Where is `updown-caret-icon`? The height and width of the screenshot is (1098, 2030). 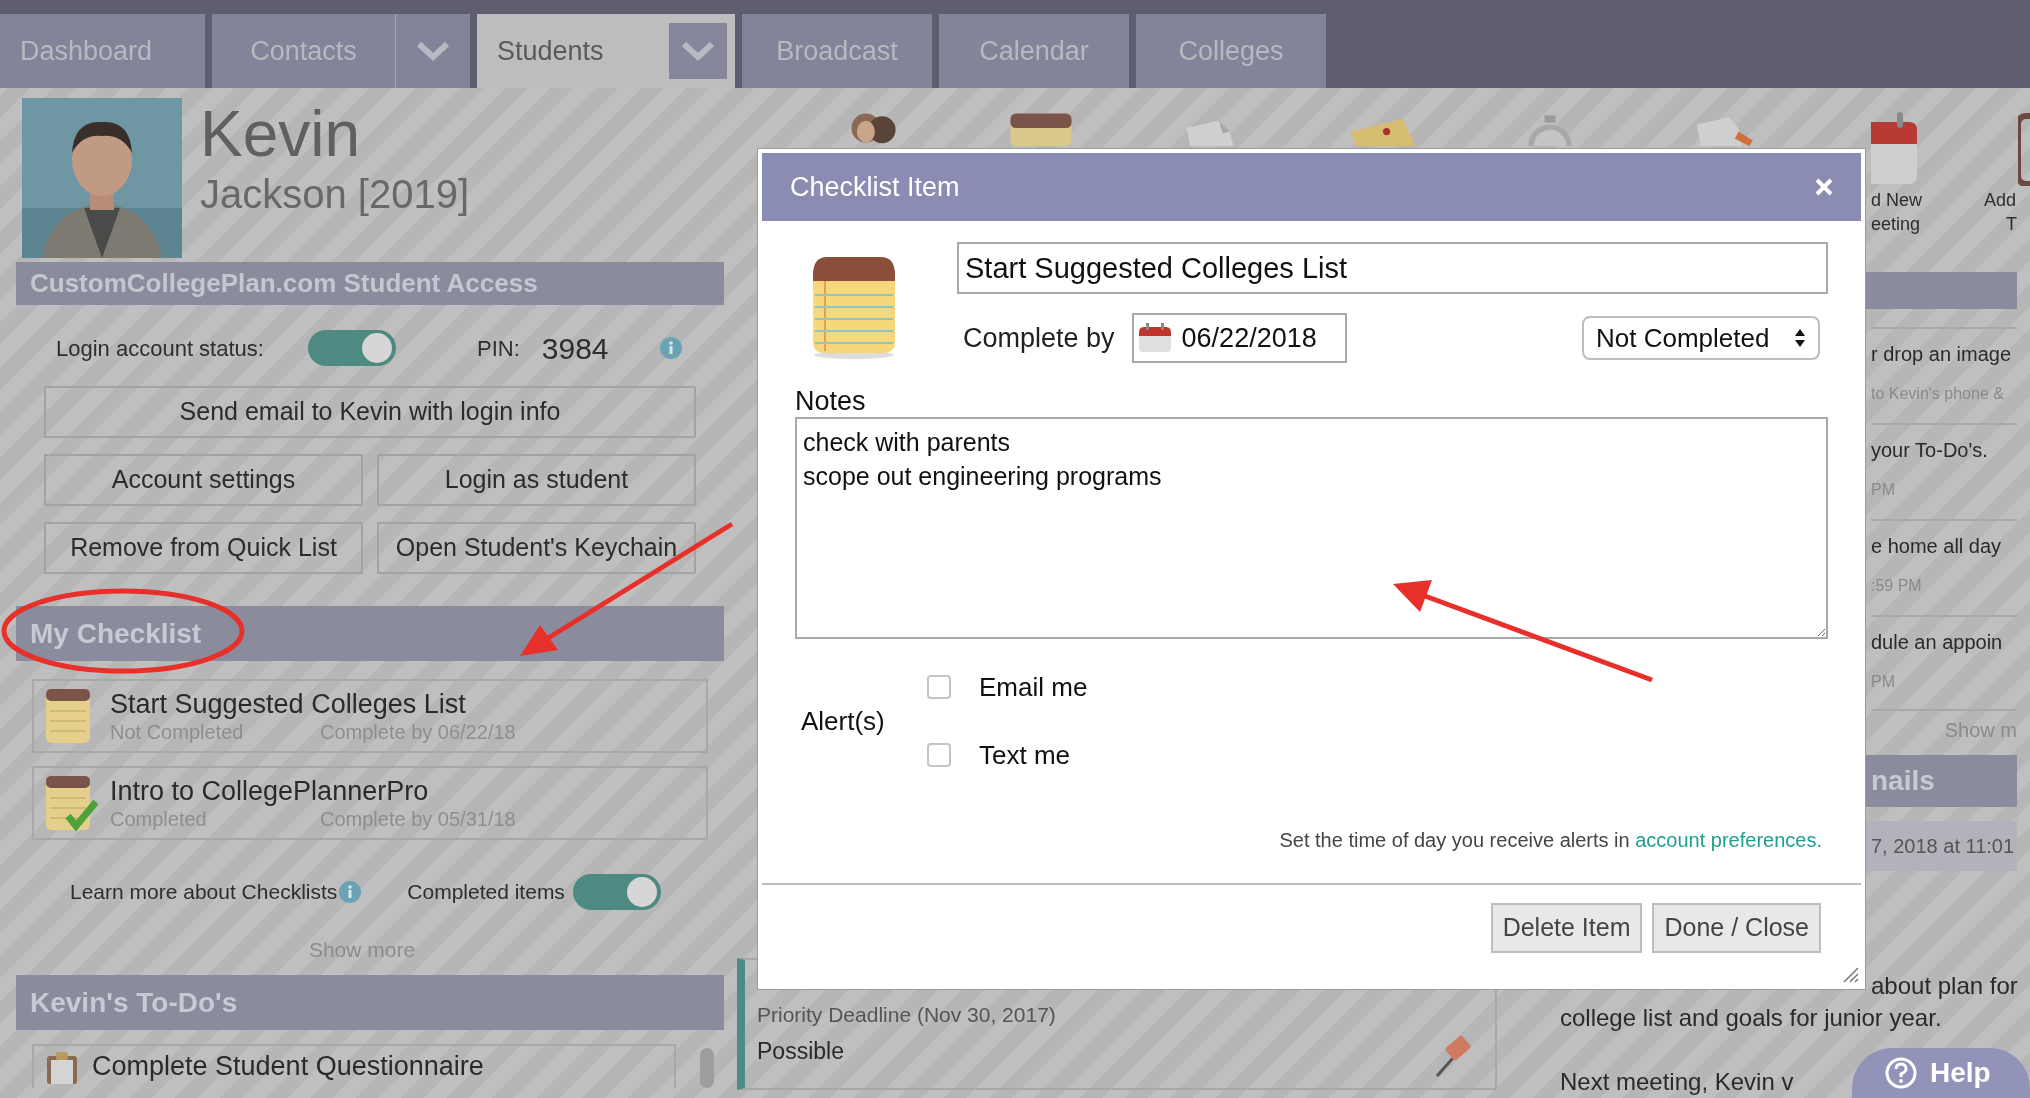 updown-caret-icon is located at coordinates (1800, 338).